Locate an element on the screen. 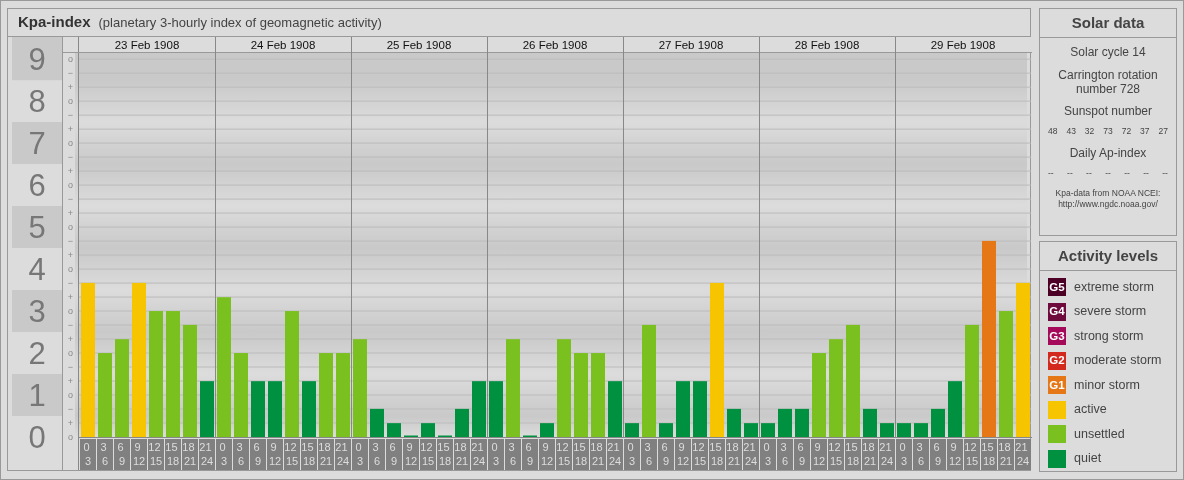 The height and width of the screenshot is (480, 1184). level-label: strong storm is located at coordinates (1109, 336).